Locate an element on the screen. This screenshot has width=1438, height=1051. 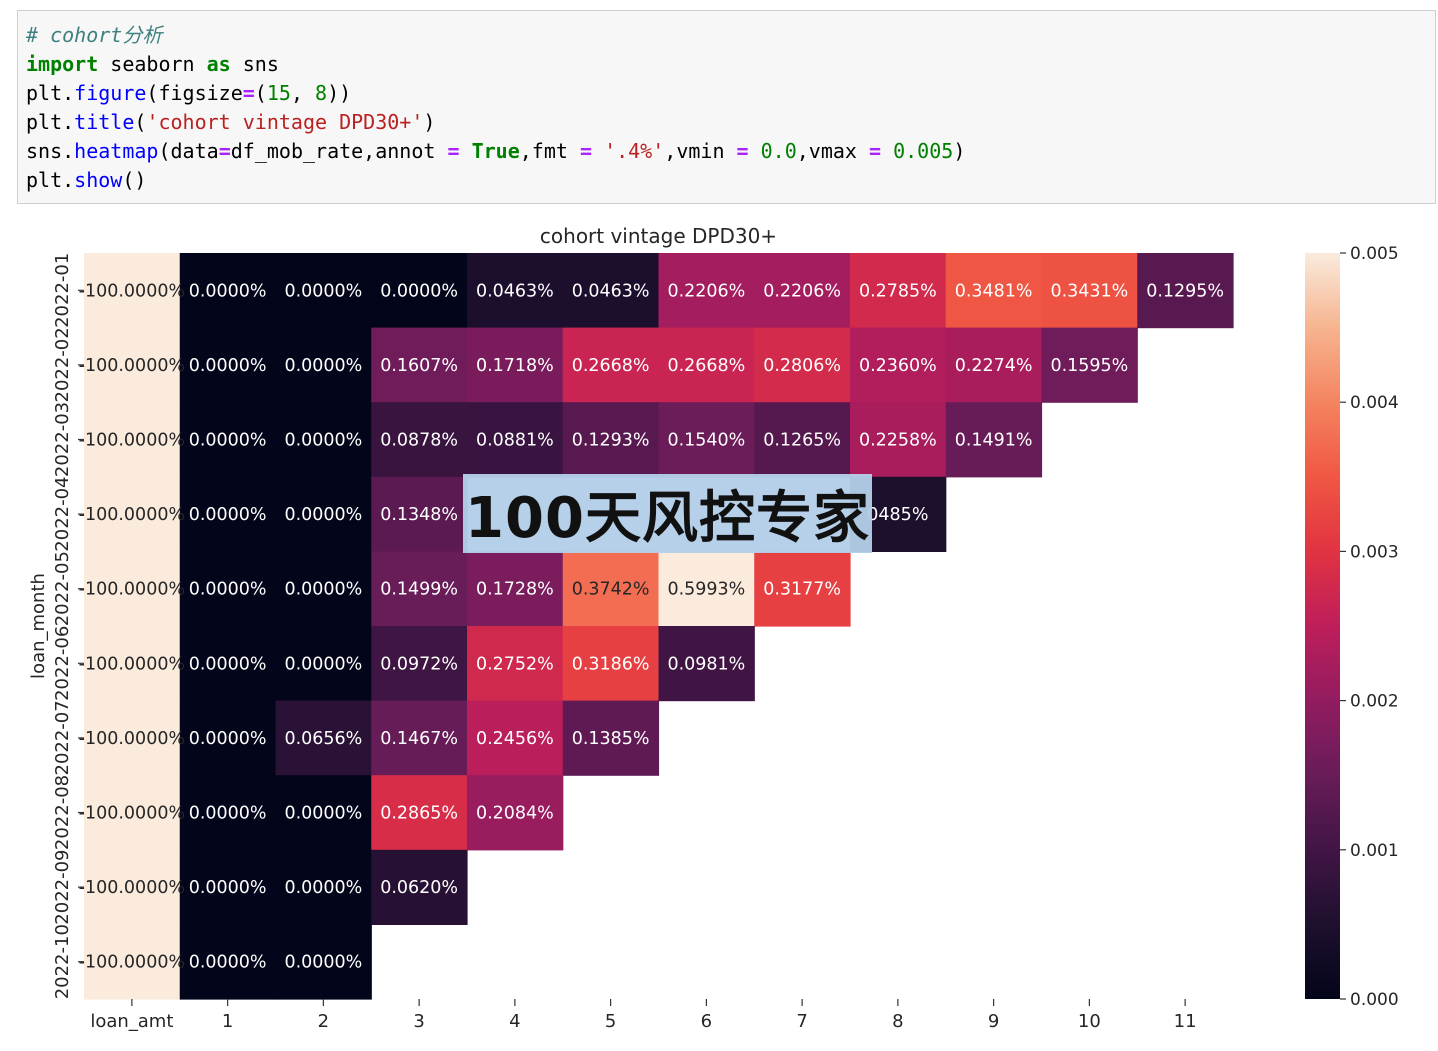
cell-annotation: 0.0878% is located at coordinates (419, 441).